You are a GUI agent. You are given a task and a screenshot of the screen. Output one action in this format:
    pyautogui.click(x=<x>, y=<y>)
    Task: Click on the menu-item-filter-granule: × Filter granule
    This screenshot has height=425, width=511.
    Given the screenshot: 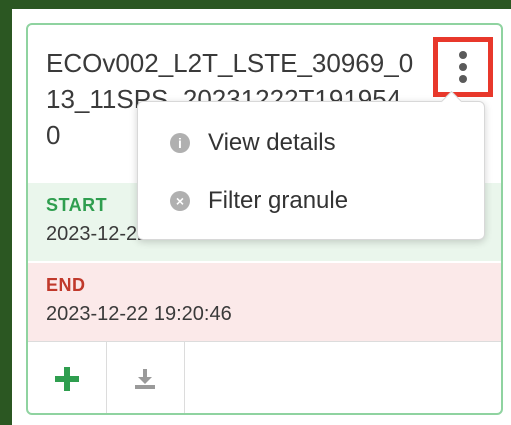 What is the action you would take?
    pyautogui.click(x=311, y=201)
    